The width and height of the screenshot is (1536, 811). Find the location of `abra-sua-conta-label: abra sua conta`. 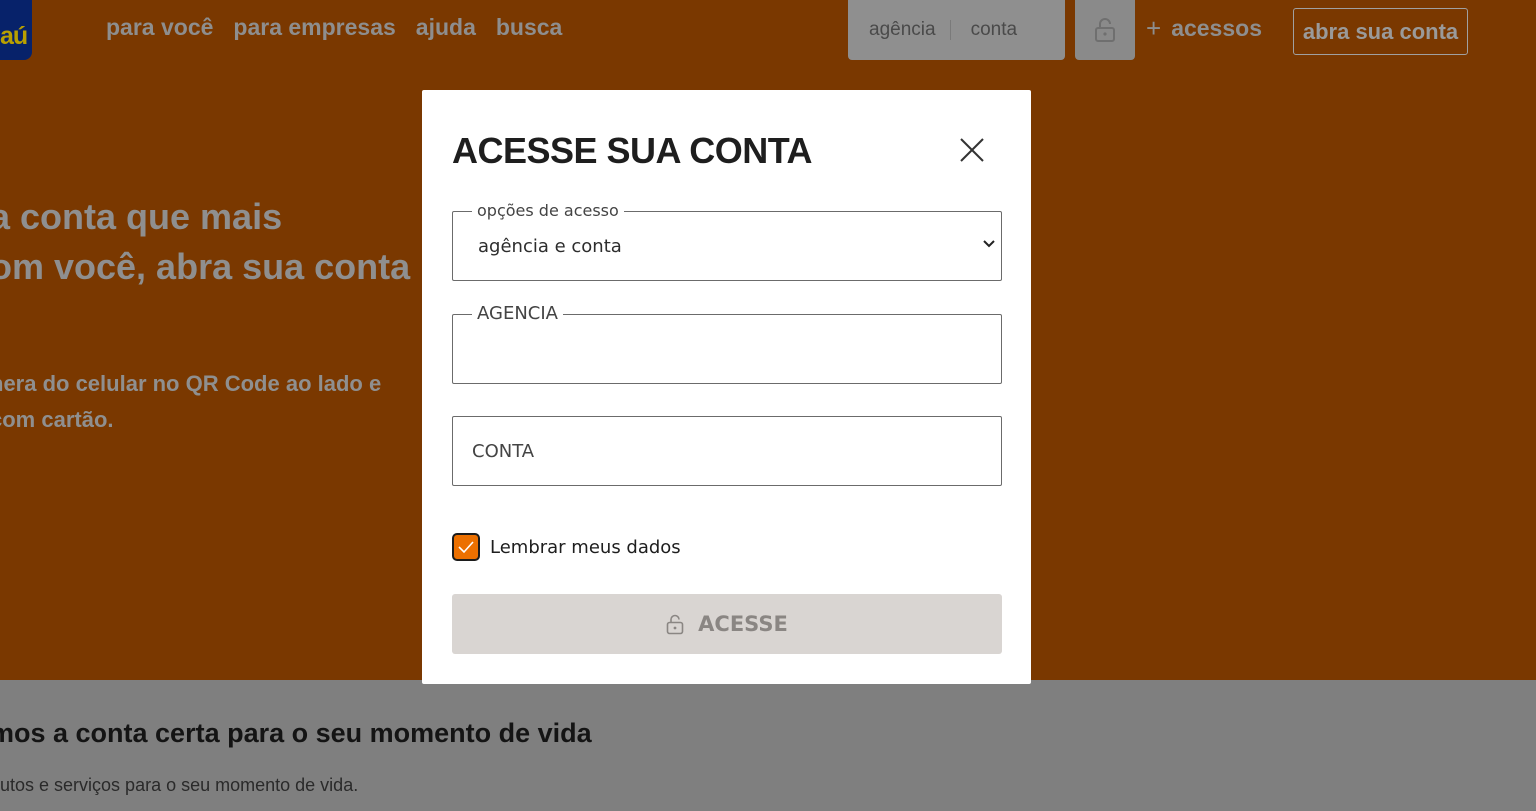

abra-sua-conta-label: abra sua conta is located at coordinates (1380, 31).